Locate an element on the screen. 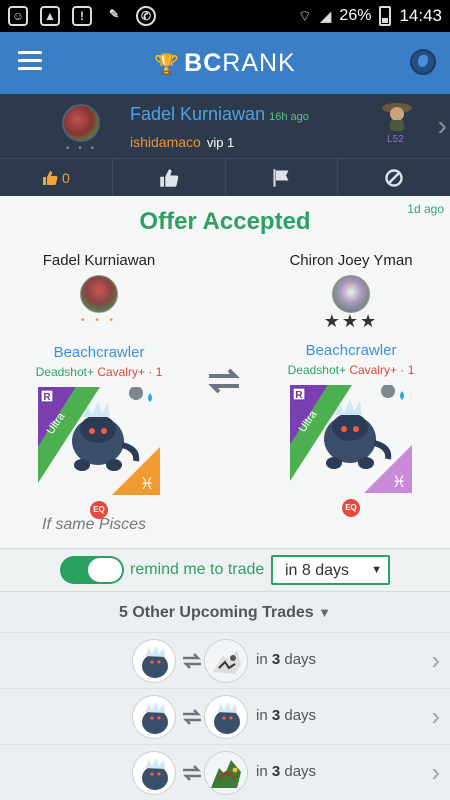  remind-label: remind me to trade is located at coordinates (197, 569).